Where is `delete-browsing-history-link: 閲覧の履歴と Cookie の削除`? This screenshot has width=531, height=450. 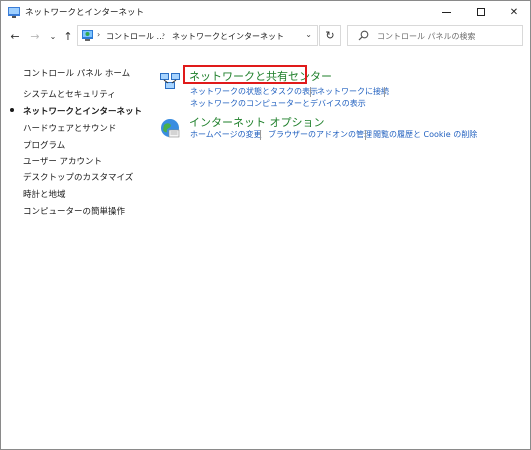
delete-browsing-history-link: 閲覧の履歴と Cookie の削除 is located at coordinates (425, 134).